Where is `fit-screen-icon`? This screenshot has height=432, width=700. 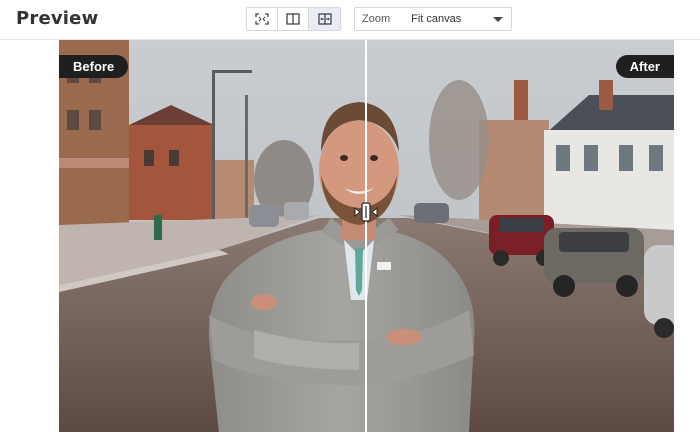 fit-screen-icon is located at coordinates (262, 19).